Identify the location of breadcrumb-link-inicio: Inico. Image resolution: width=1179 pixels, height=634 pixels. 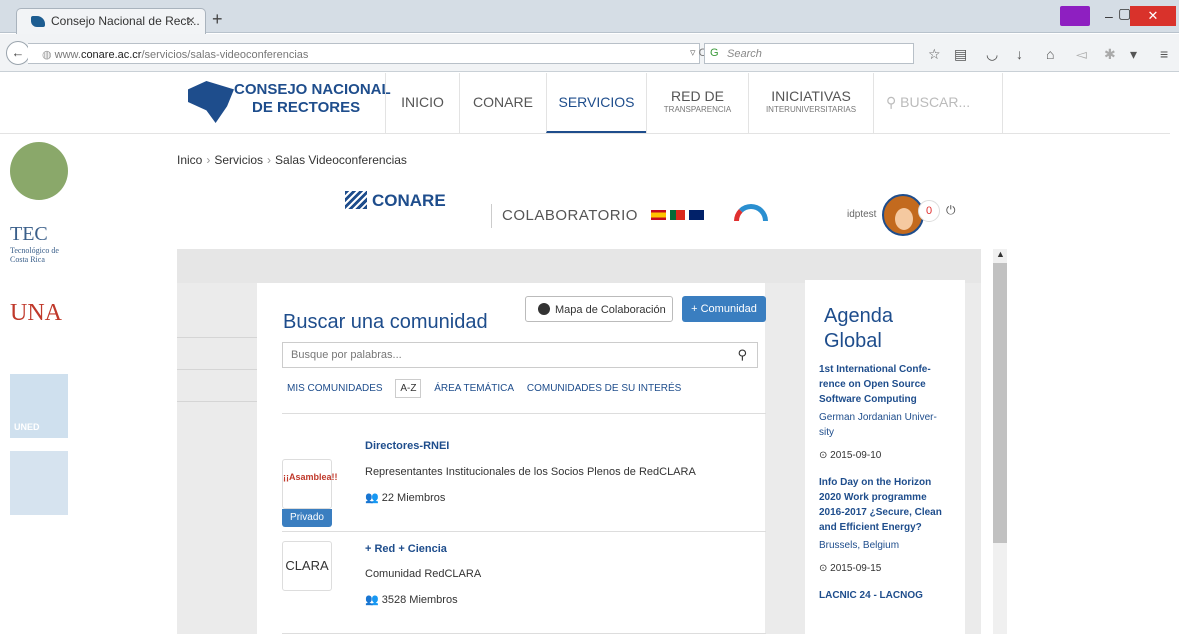
(189, 160).